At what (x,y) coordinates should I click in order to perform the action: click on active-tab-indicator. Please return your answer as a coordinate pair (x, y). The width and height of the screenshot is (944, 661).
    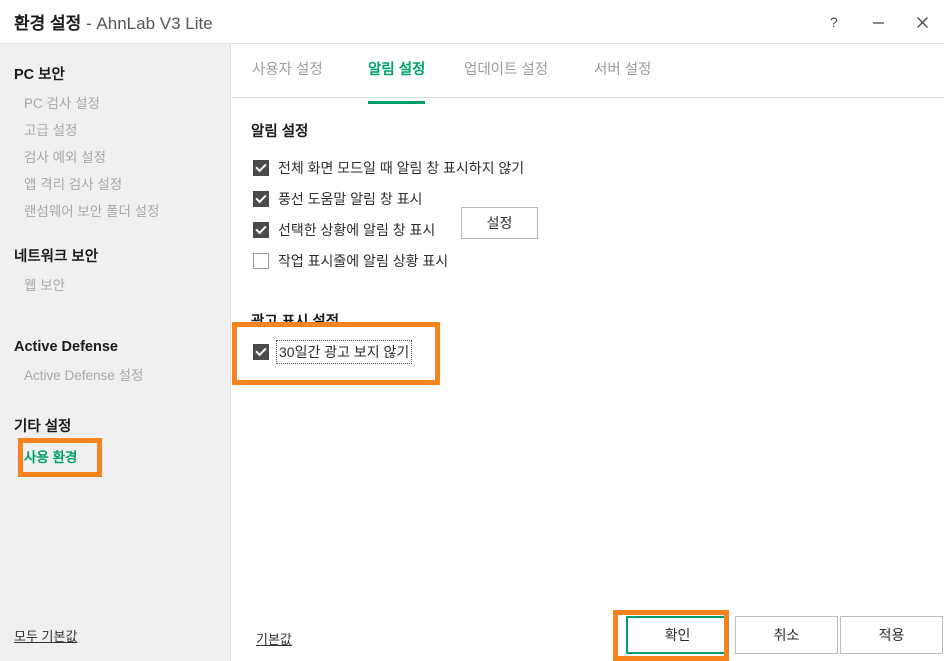
    Looking at the image, I should click on (397, 102).